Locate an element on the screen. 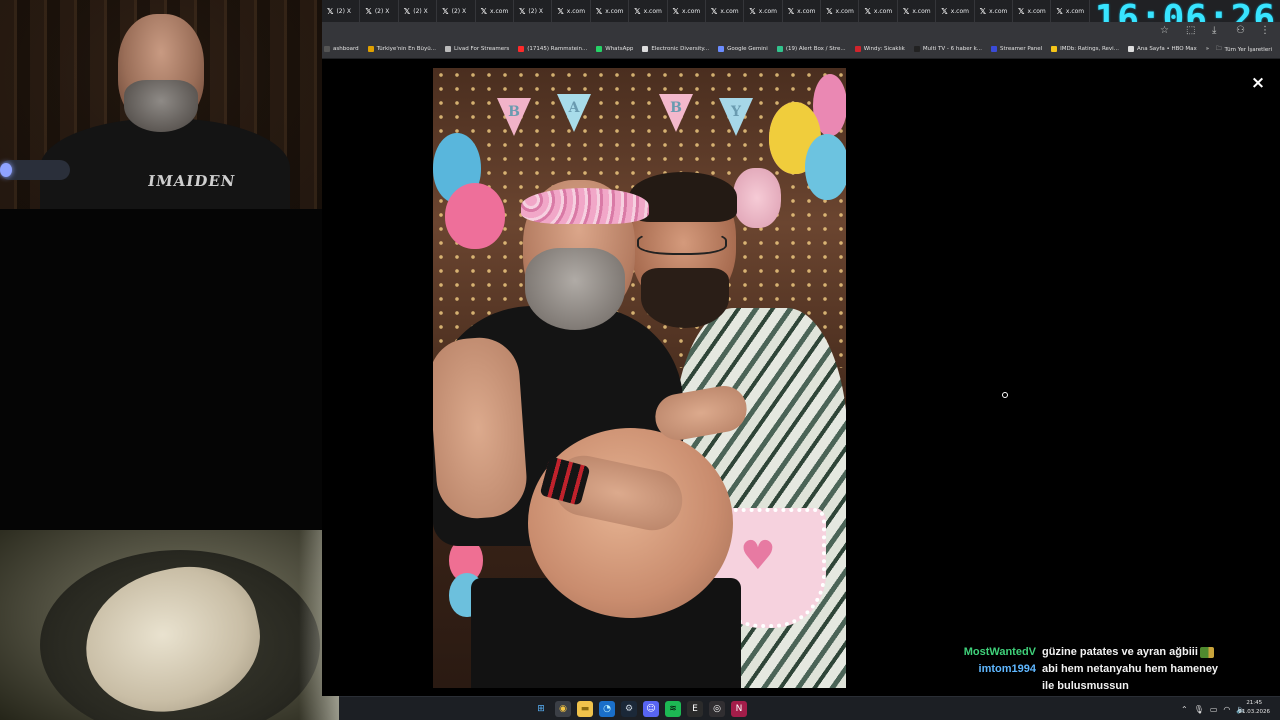 This screenshot has height=720, width=1280. download-icon: ⤓ is located at coordinates (1214, 30).